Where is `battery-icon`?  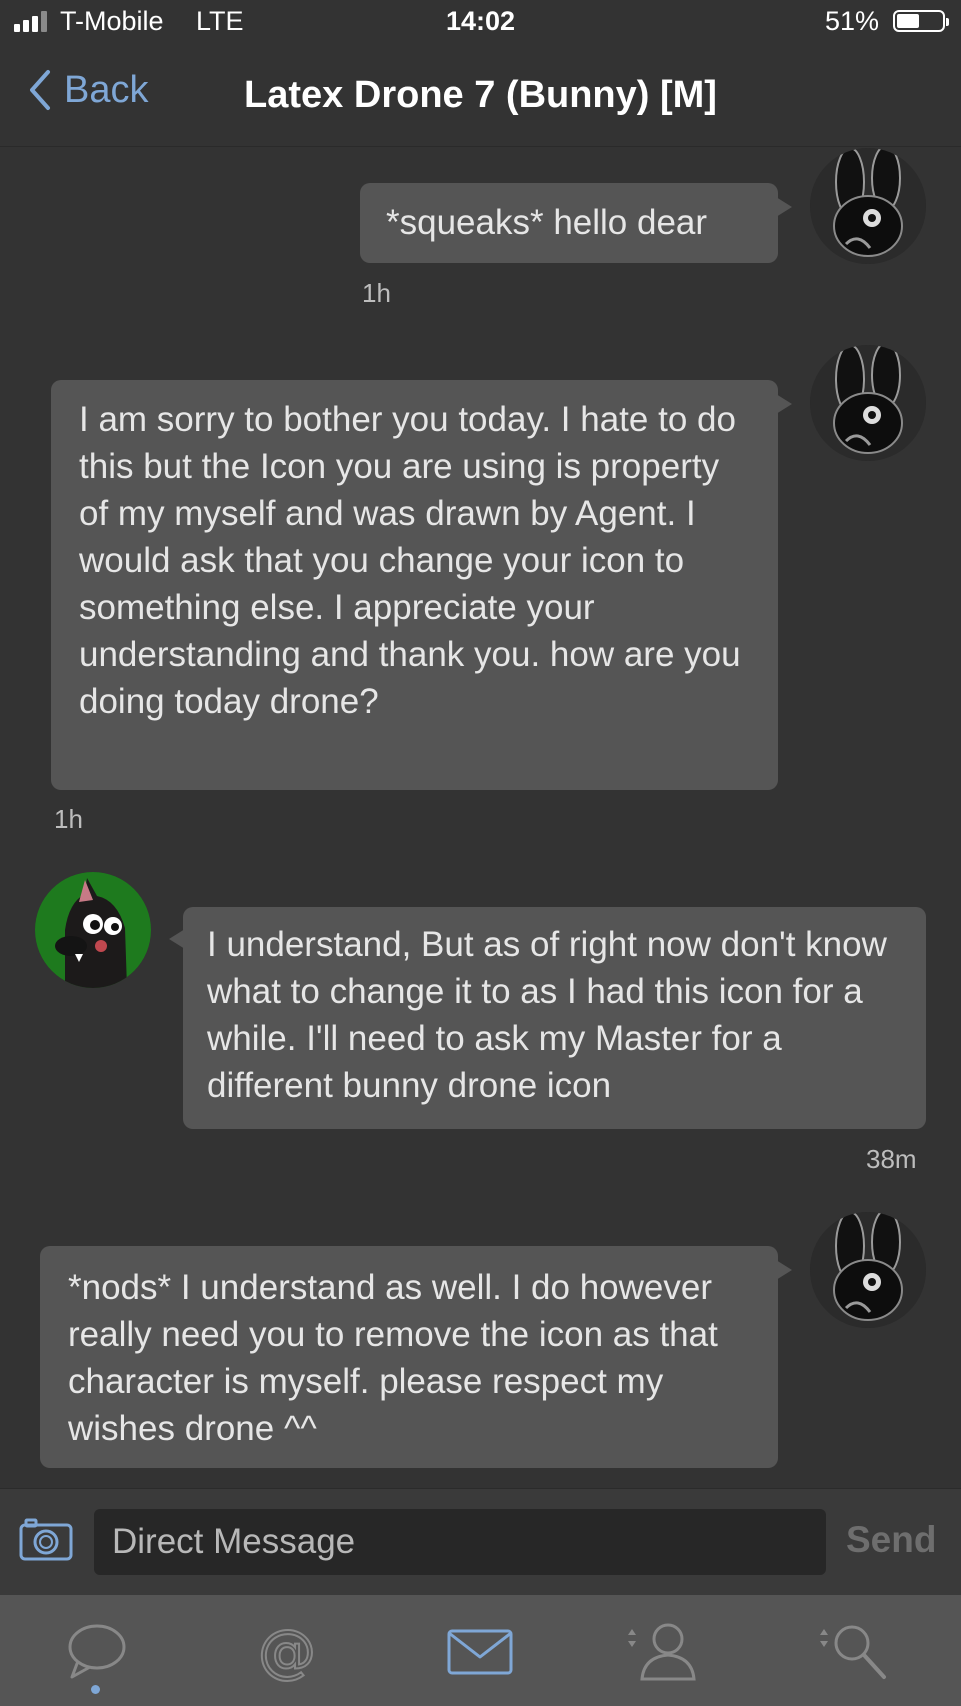
battery-icon is located at coordinates (921, 21).